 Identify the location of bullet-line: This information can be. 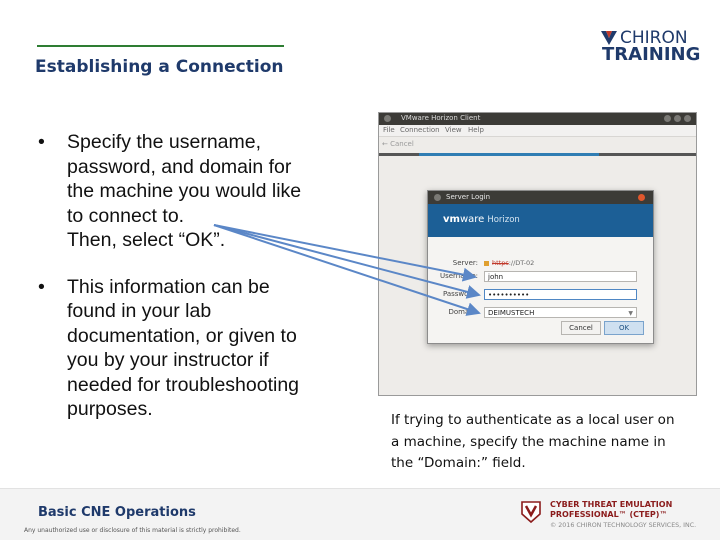
(168, 286).